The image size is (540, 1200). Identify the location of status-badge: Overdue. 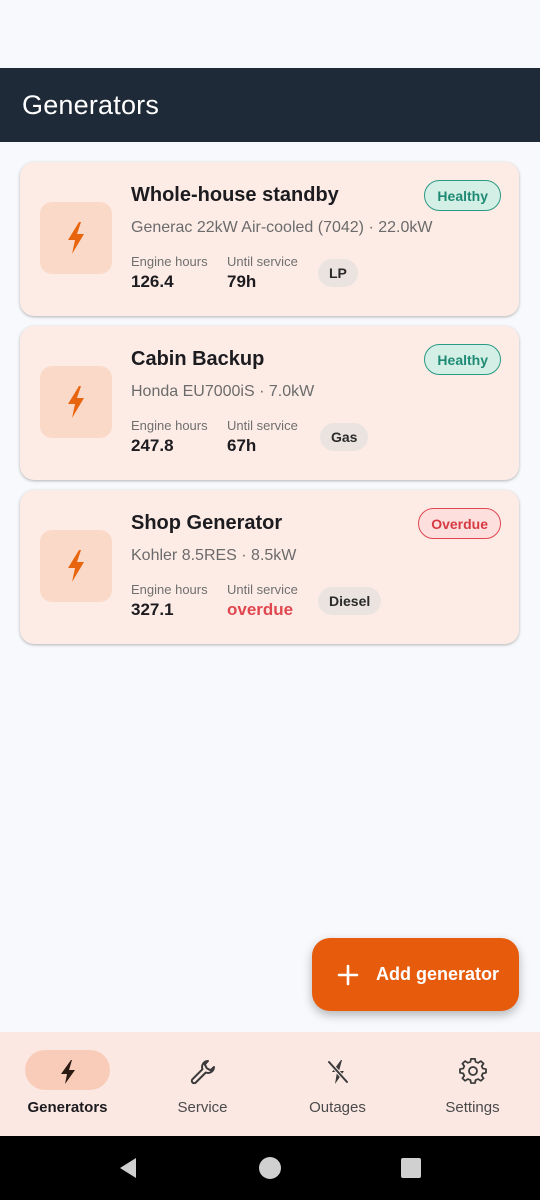
(459, 523).